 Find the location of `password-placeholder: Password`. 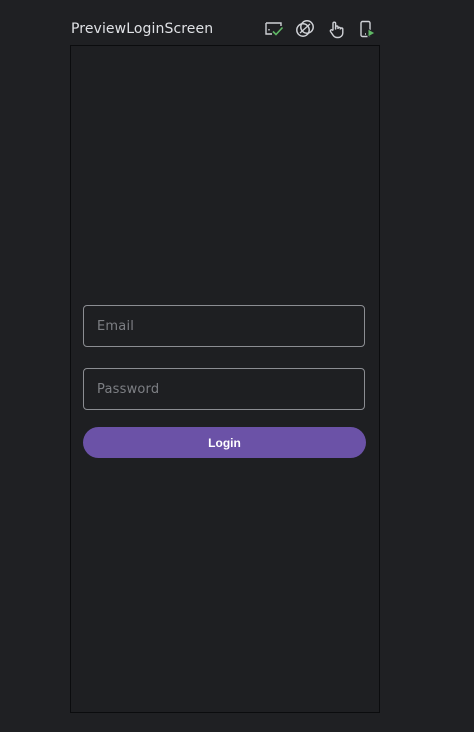

password-placeholder: Password is located at coordinates (128, 389).